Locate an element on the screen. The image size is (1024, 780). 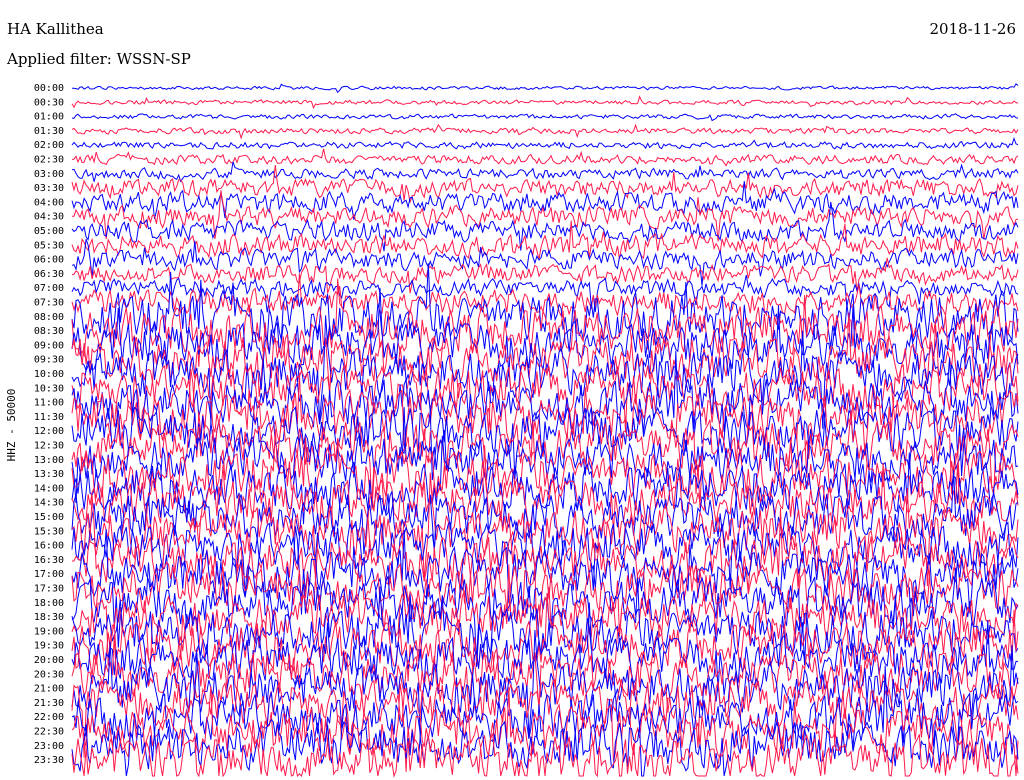
row-tick-1300: 13:00 is located at coordinates (49, 460).